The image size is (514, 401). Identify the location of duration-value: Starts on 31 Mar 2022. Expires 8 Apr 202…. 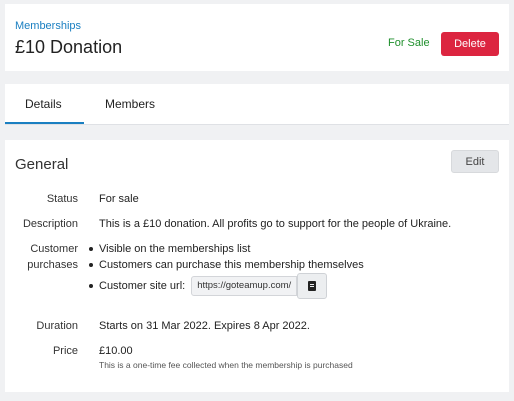
(204, 326).